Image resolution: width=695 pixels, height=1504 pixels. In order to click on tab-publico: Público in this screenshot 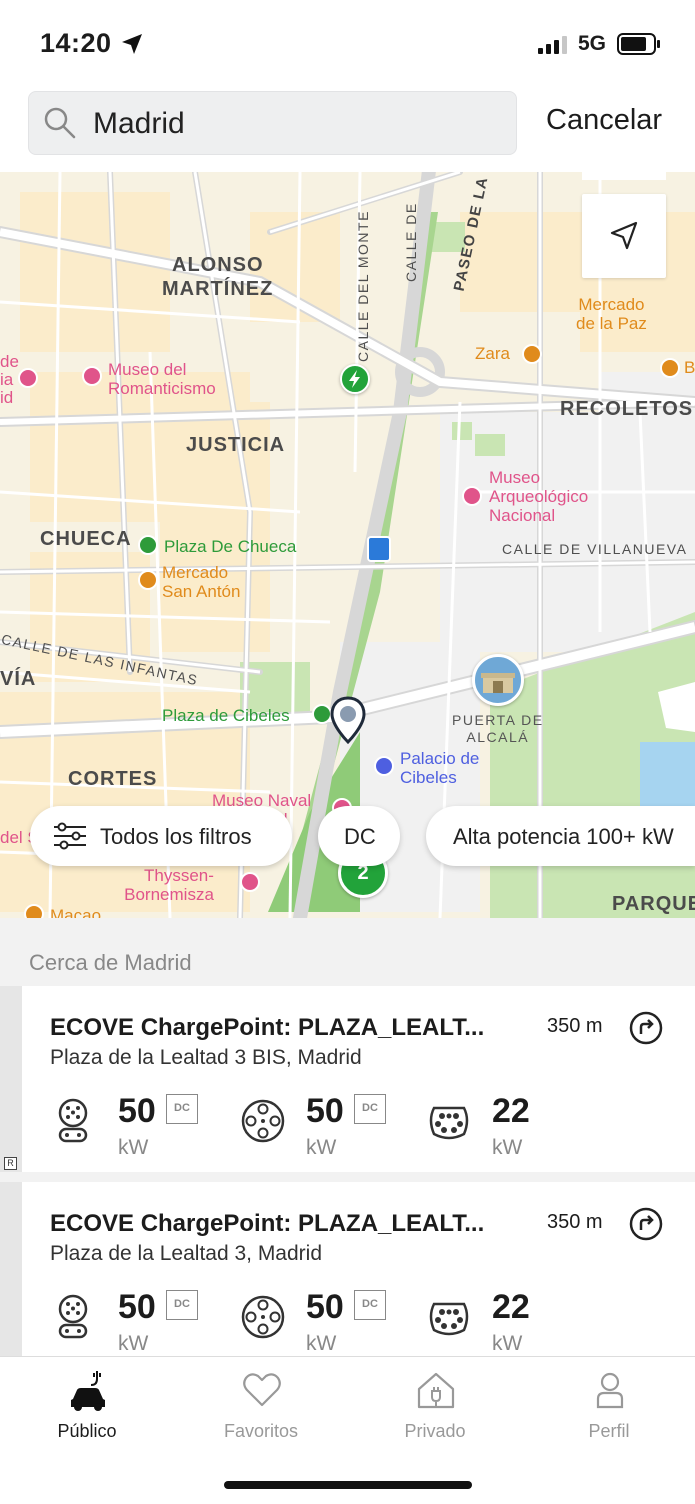, I will do `click(87, 1407)`.